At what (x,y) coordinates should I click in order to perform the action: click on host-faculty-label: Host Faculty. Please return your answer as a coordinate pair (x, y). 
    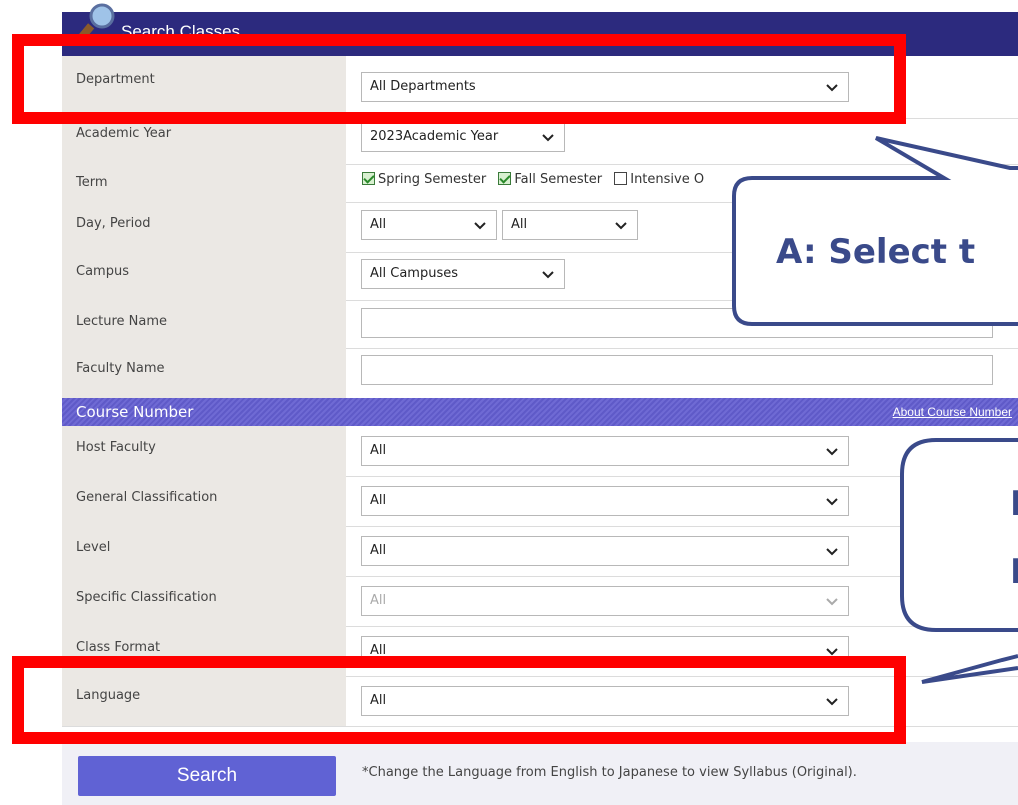
    Looking at the image, I should click on (116, 447).